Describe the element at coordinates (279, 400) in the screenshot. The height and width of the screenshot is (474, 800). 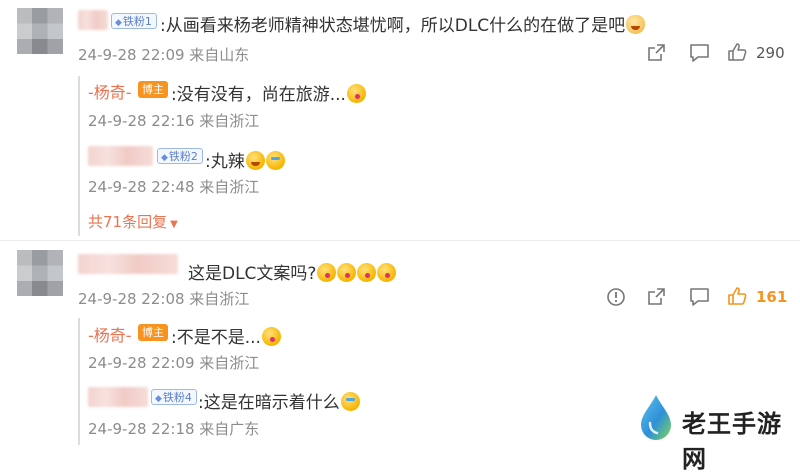
I see `reply-text: :这是在暗示着什么` at that location.